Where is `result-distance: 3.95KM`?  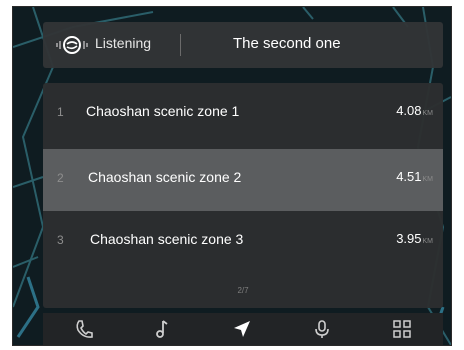
result-distance: 3.95KM is located at coordinates (414, 238).